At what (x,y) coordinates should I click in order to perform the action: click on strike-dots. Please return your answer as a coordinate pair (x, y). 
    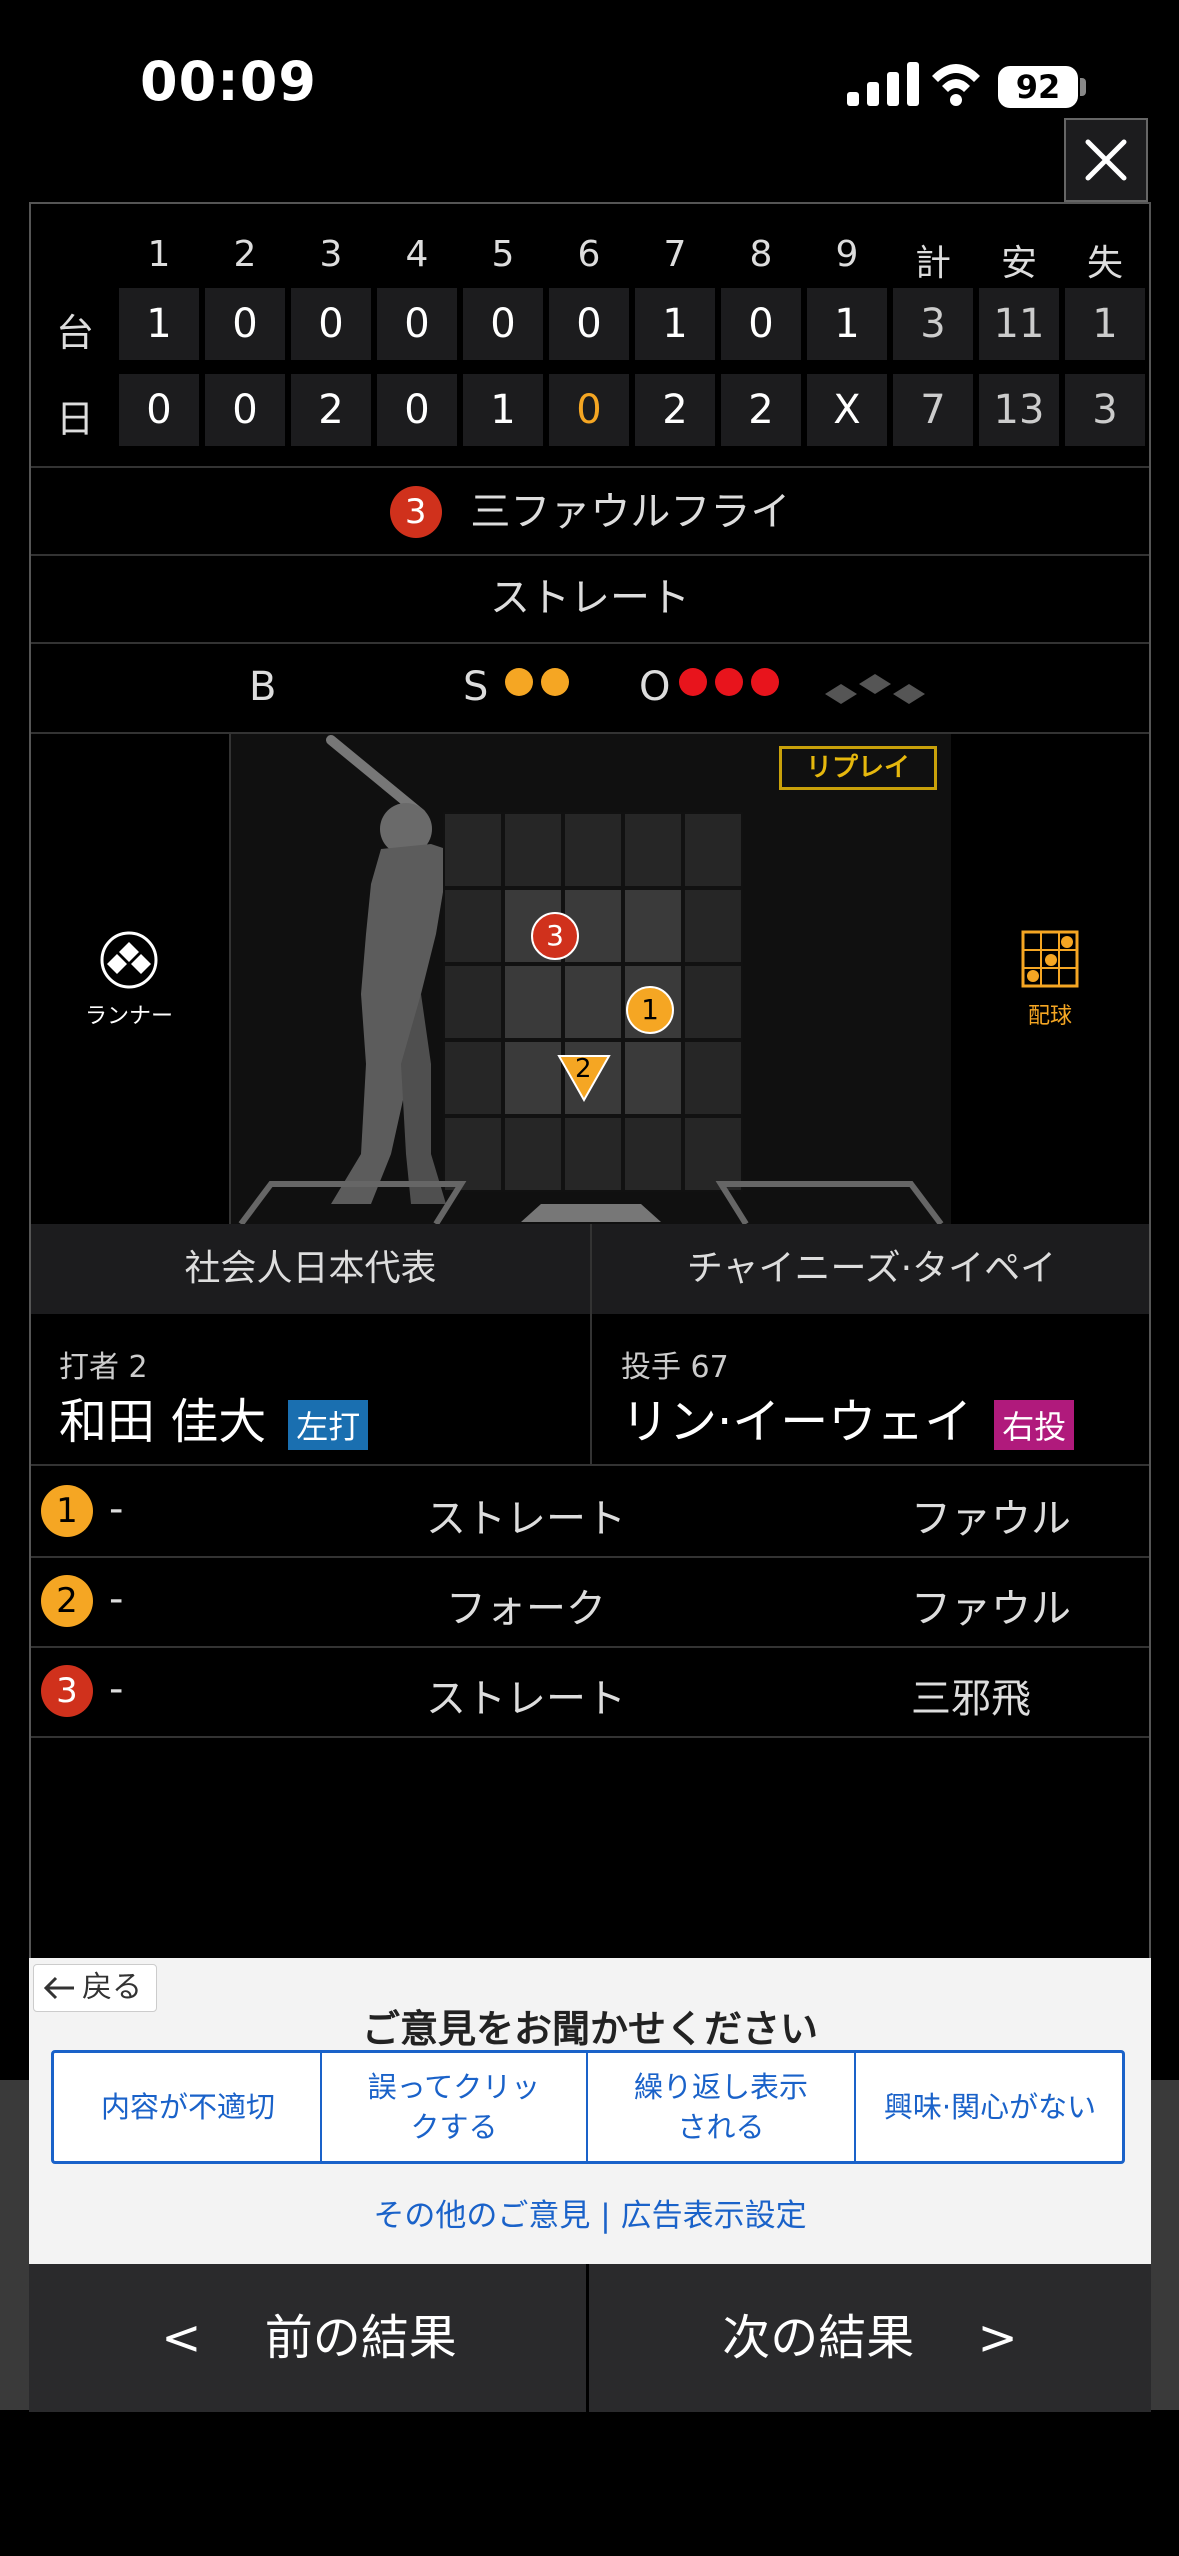
    Looking at the image, I should click on (537, 682).